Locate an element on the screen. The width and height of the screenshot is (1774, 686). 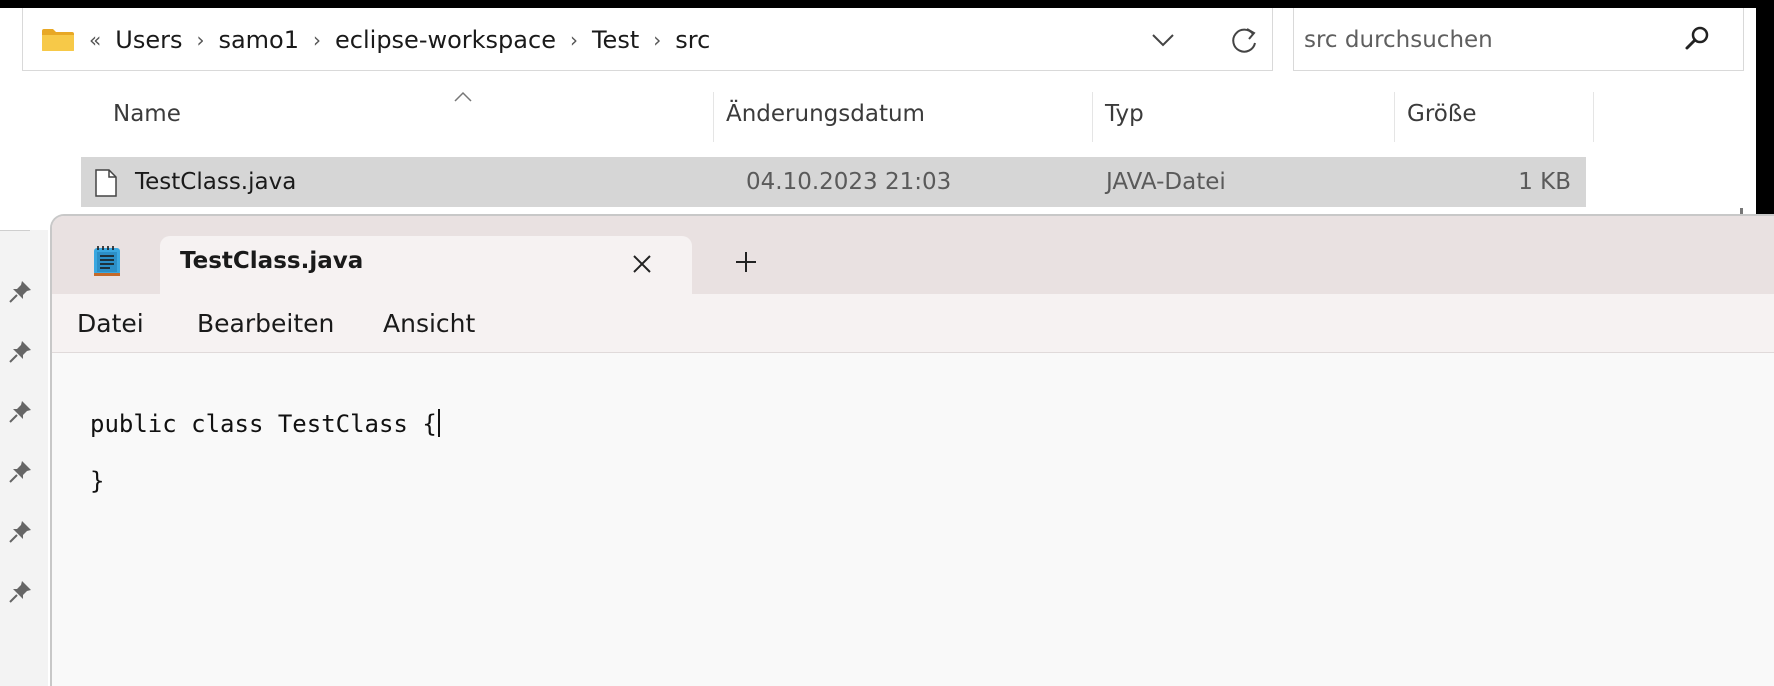
breadcrumb-item-eclipse-workspace: eclipse-workspace is located at coordinates (445, 40).